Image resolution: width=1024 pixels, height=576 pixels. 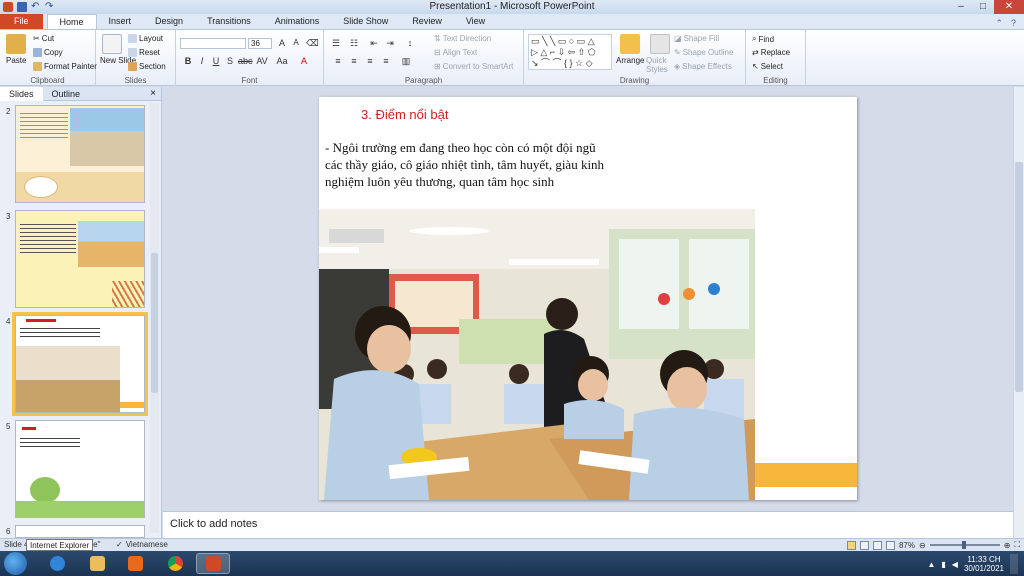 I want to click on text-direction-button: ⇅ Text Direction, so click(x=462, y=38).